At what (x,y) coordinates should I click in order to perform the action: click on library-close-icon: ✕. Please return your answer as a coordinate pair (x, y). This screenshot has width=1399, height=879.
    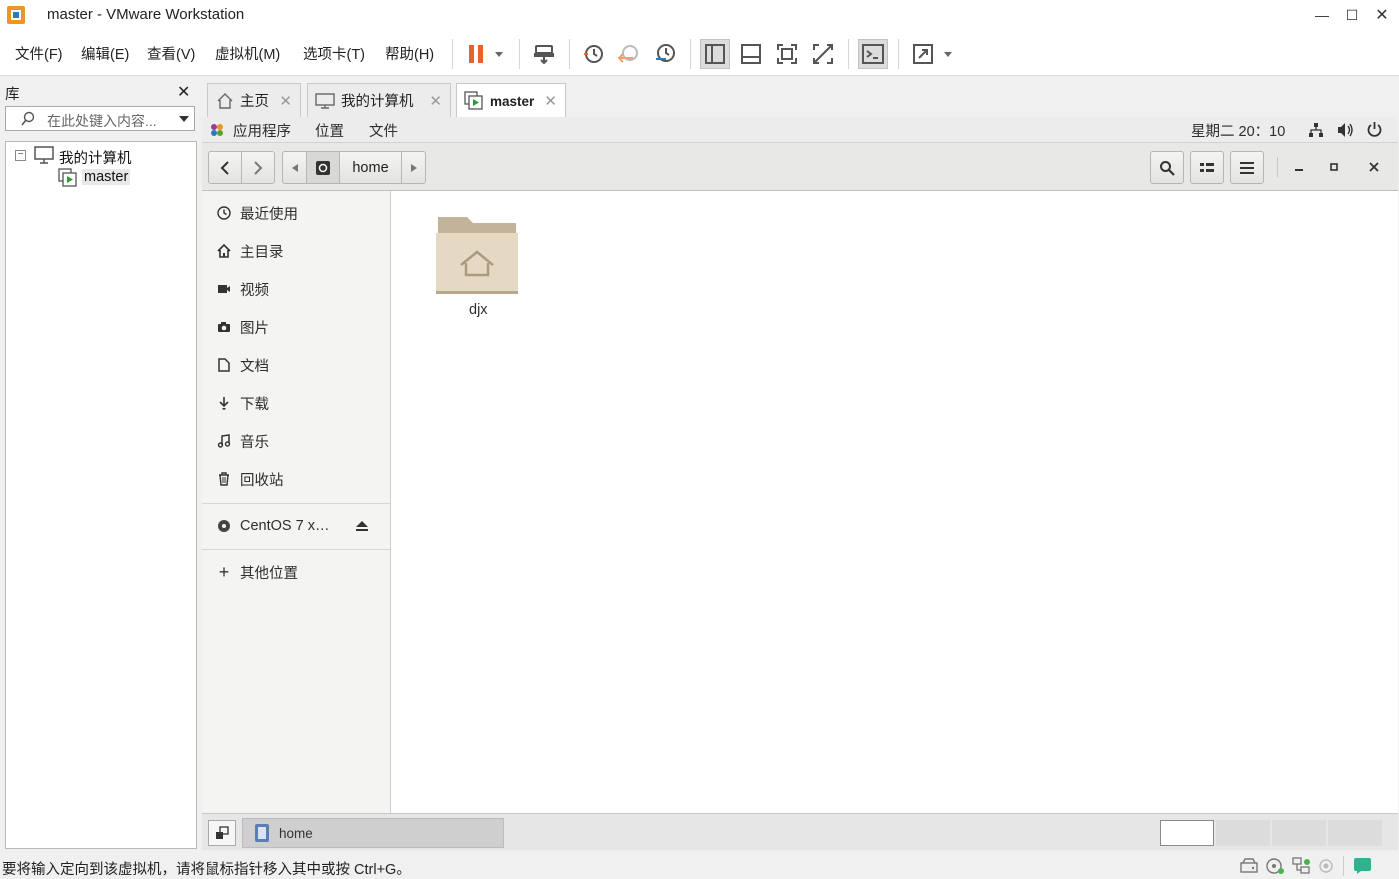
    Looking at the image, I should click on (183, 92).